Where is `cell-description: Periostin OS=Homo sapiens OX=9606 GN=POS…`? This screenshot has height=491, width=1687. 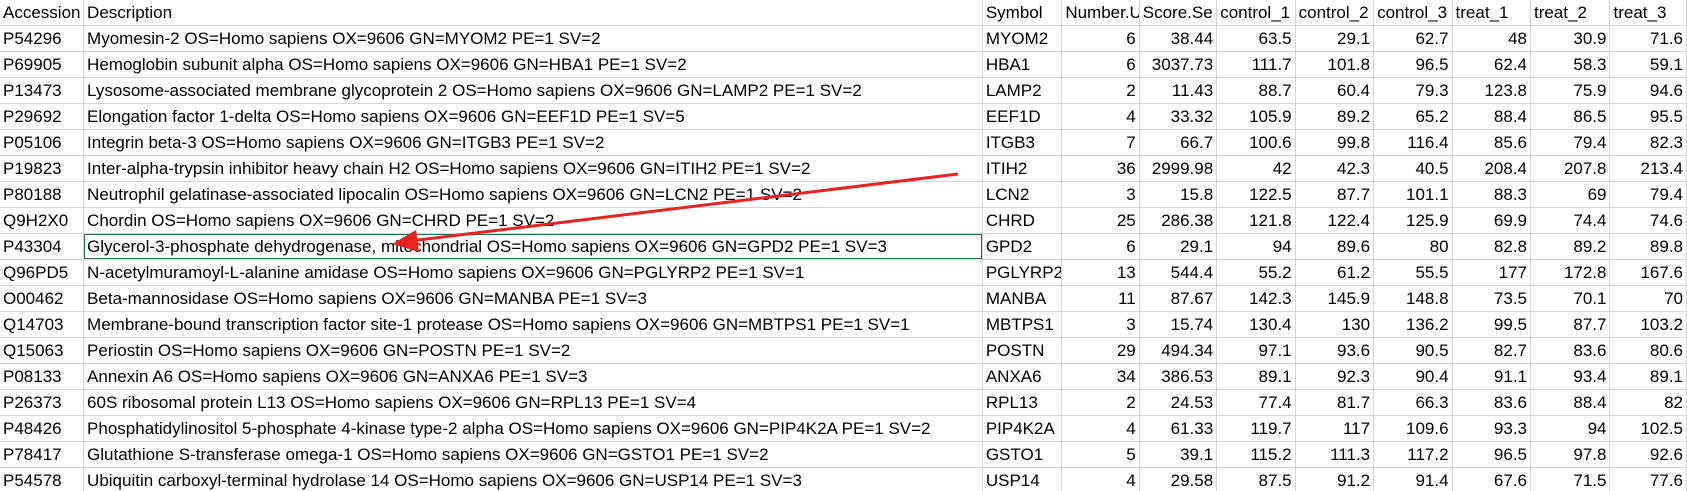 cell-description: Periostin OS=Homo sapiens OX=9606 GN=POS… is located at coordinates (533, 350).